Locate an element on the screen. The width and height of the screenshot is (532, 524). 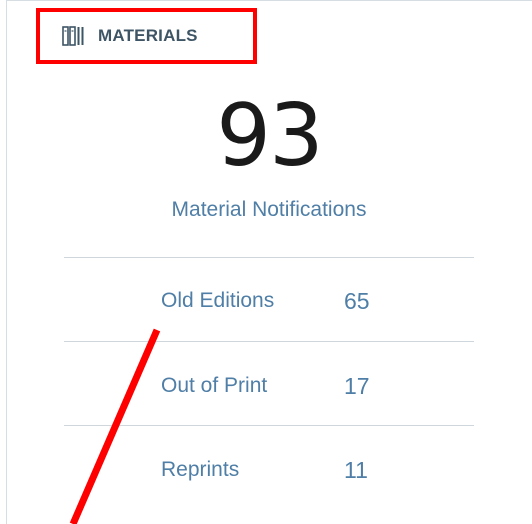
list-item-reprints: Reprints 11 is located at coordinates (264, 470).